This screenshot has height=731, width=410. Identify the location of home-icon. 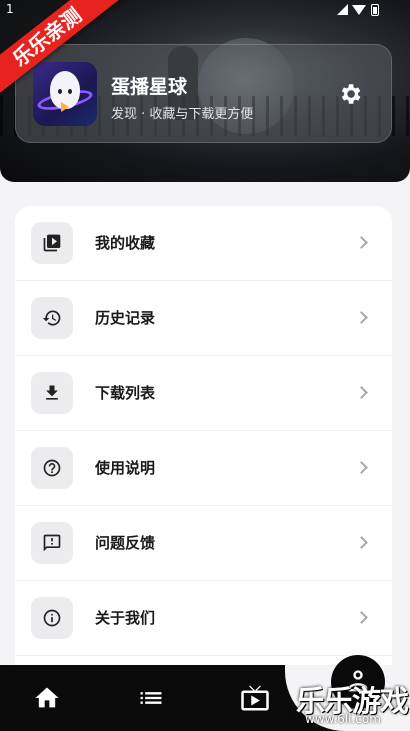
(47, 697).